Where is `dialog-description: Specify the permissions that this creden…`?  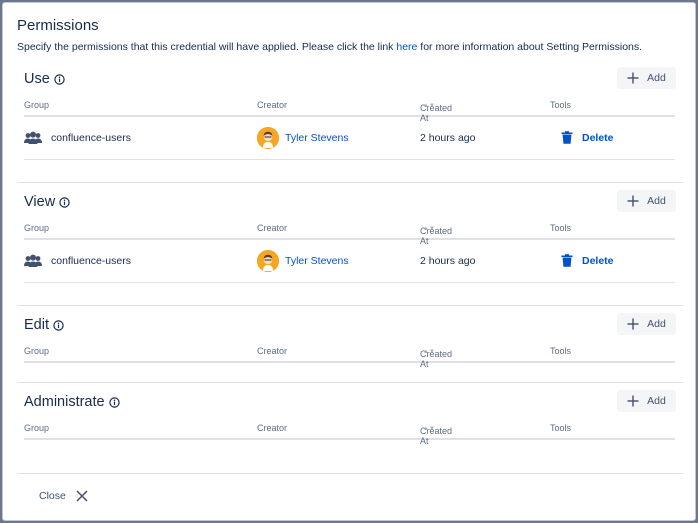
dialog-description: Specify the permissions that this creden… is located at coordinates (329, 47).